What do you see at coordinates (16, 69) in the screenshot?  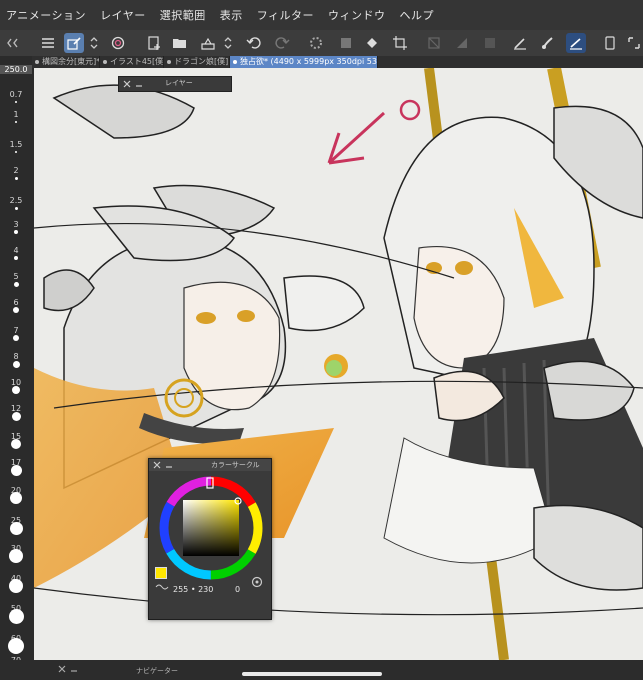 I see `brush-size-current: 250.0` at bounding box center [16, 69].